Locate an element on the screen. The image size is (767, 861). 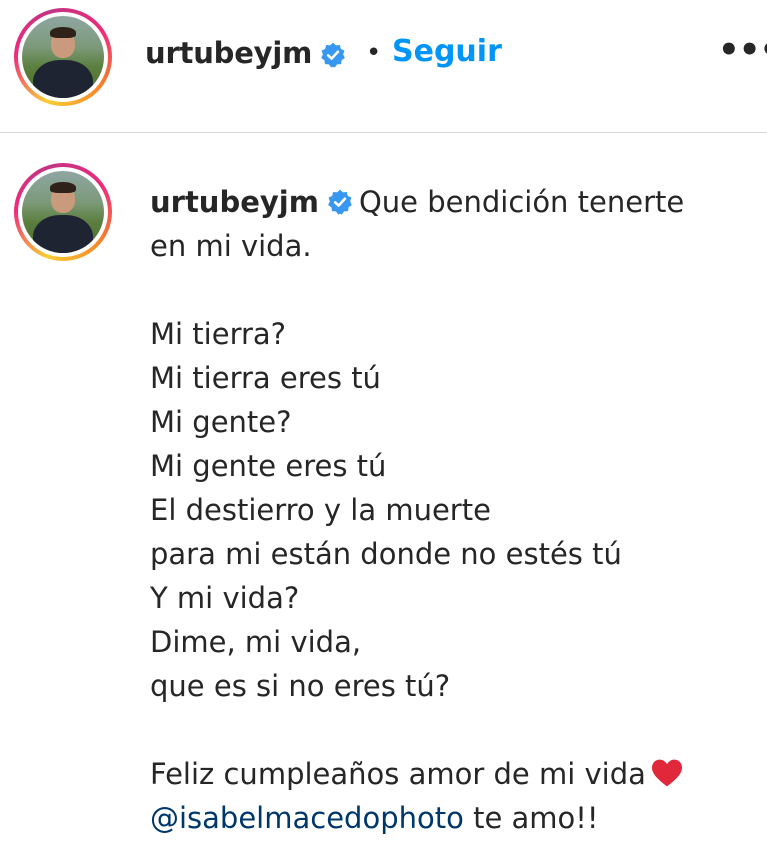
more-options-icon: ••• is located at coordinates (742, 51).